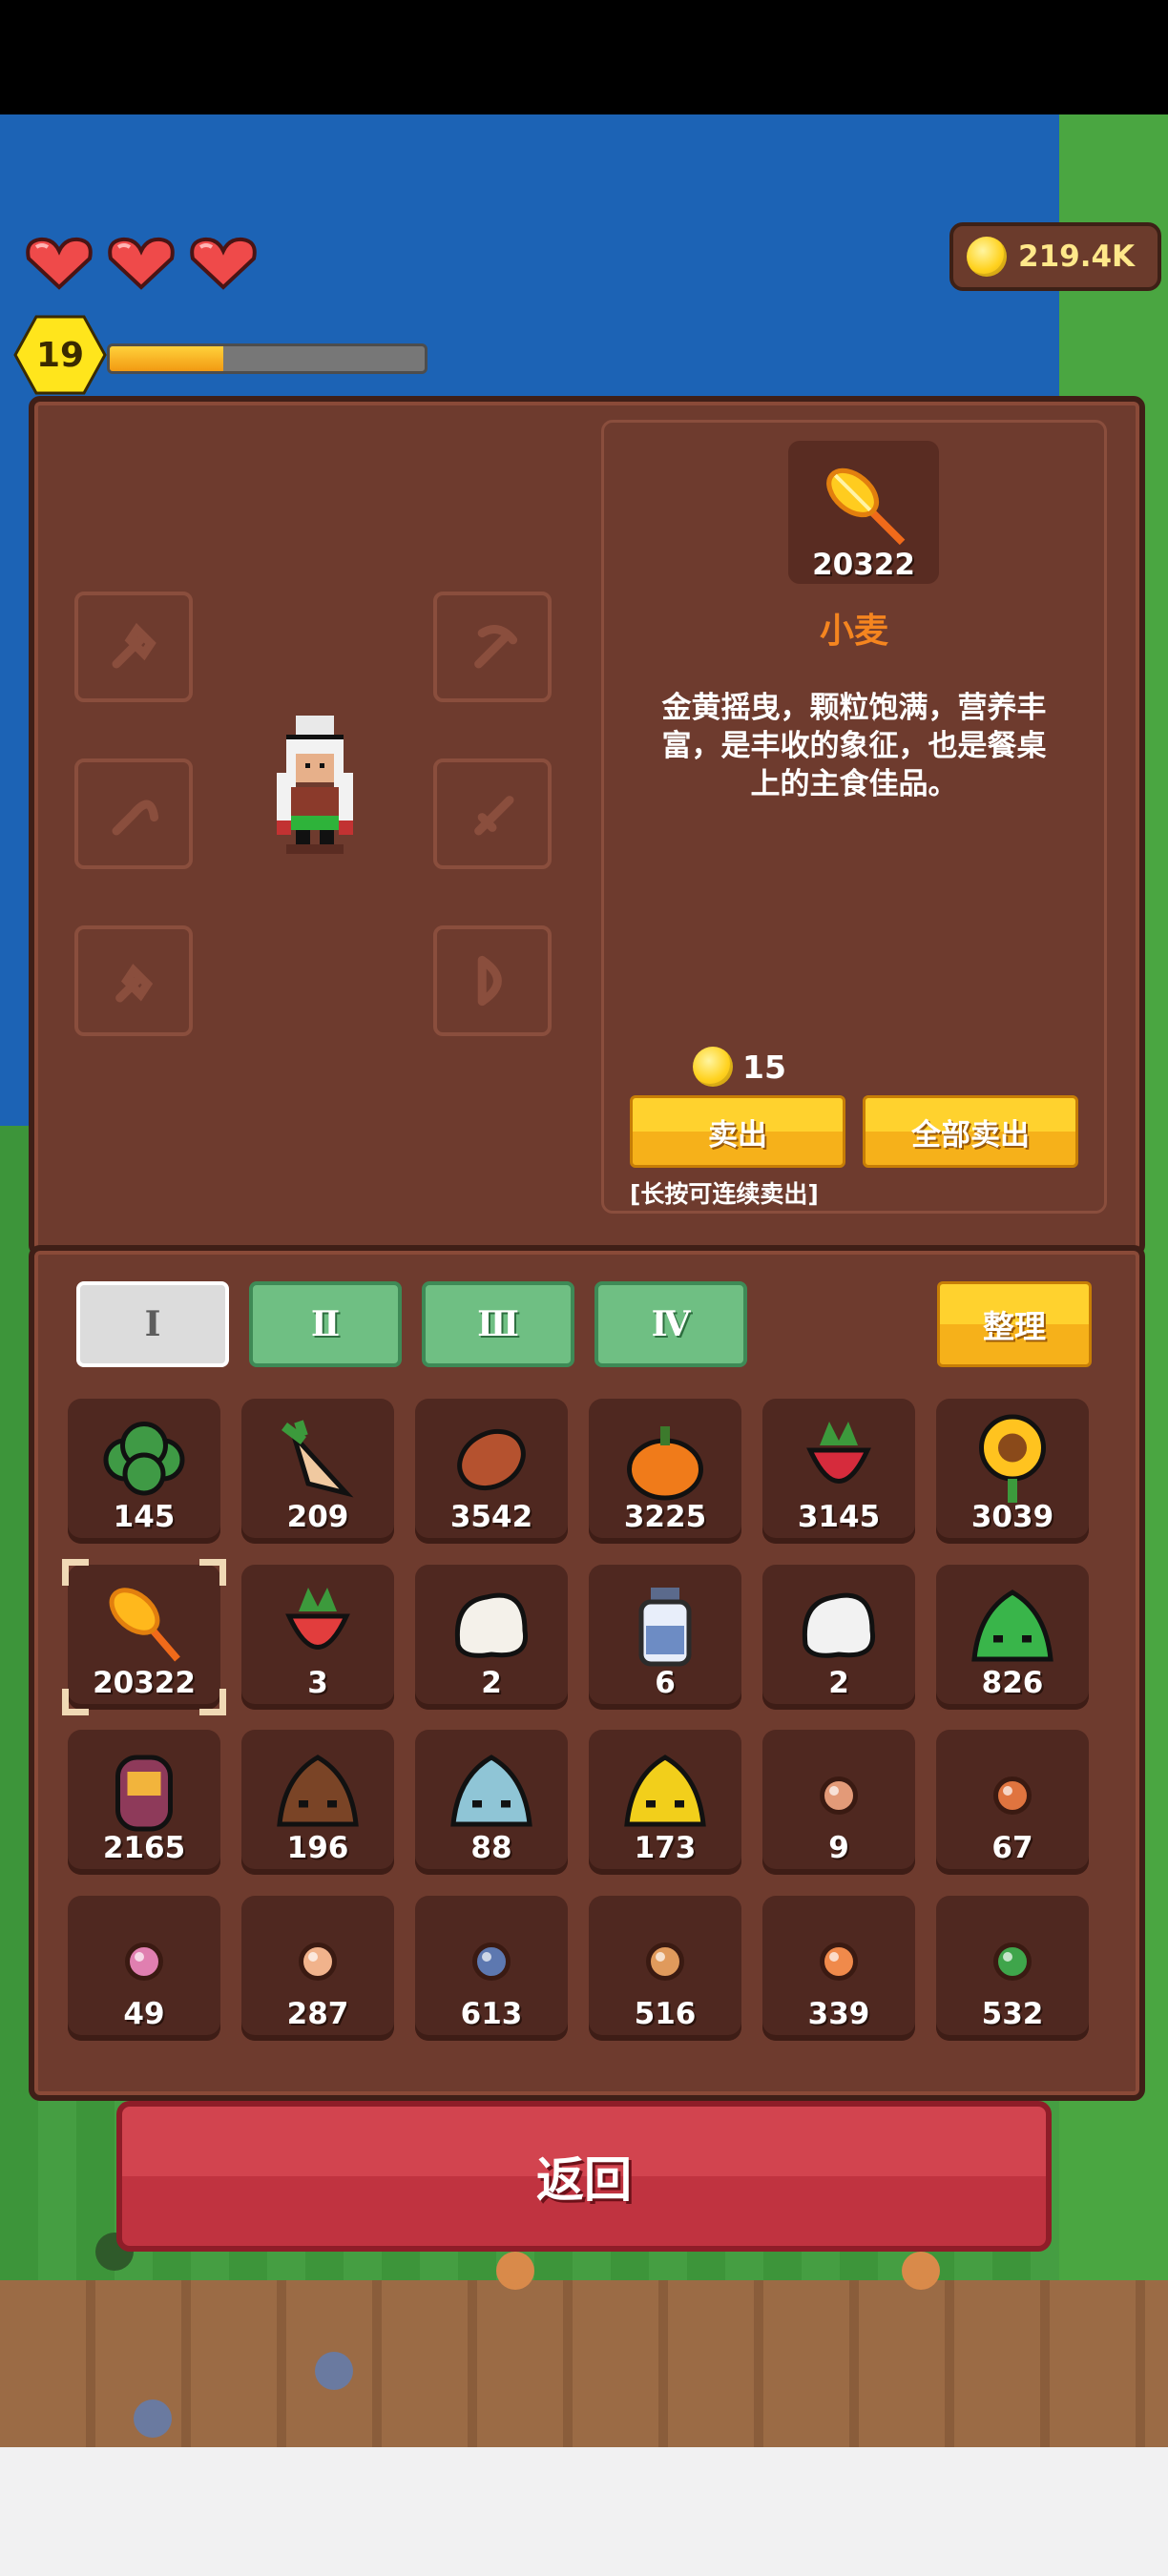 The image size is (1168, 2576). Describe the element at coordinates (839, 1625) in the screenshot. I see `feather-icon` at that location.